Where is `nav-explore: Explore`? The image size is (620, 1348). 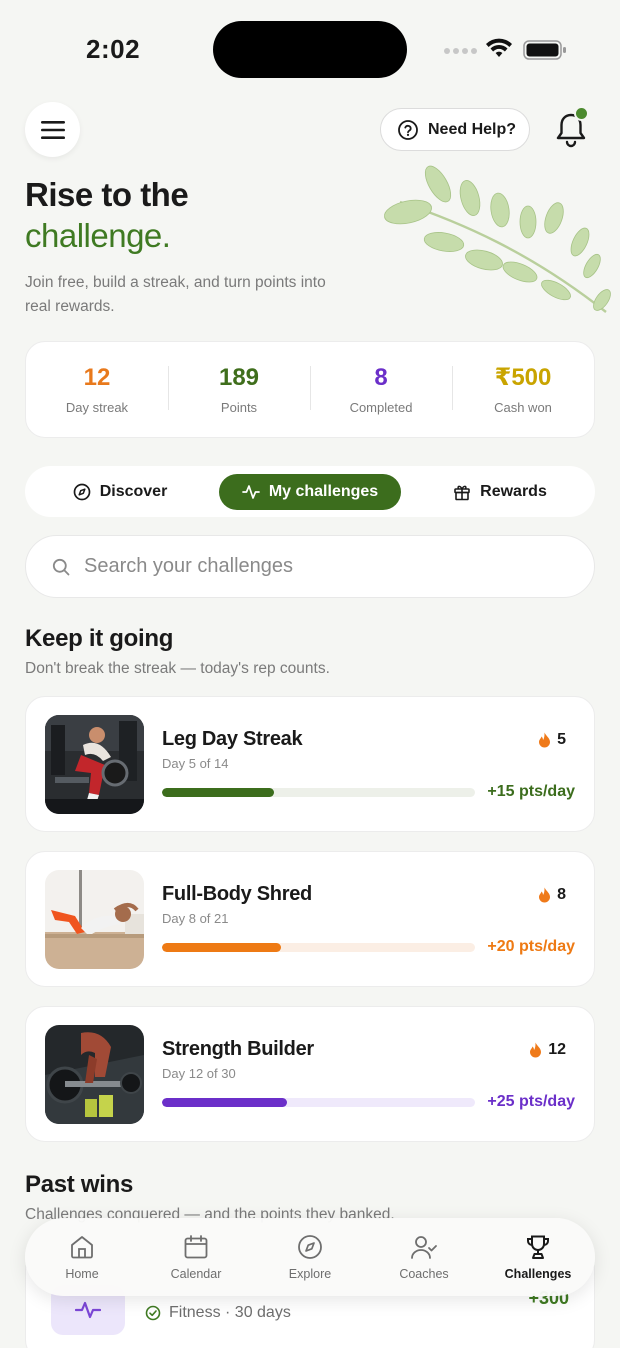 nav-explore: Explore is located at coordinates (310, 1257).